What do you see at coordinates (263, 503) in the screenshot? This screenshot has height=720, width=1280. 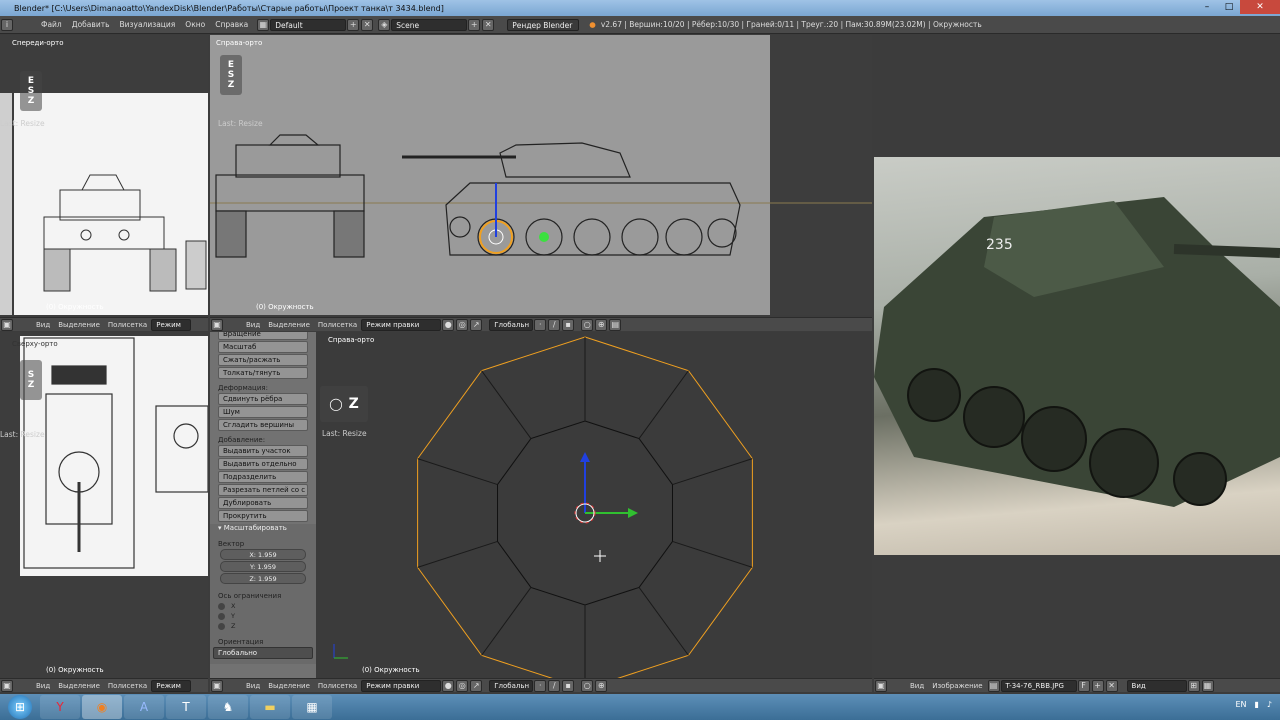 I see `tool-duplicate-button: Дублировать` at bounding box center [263, 503].